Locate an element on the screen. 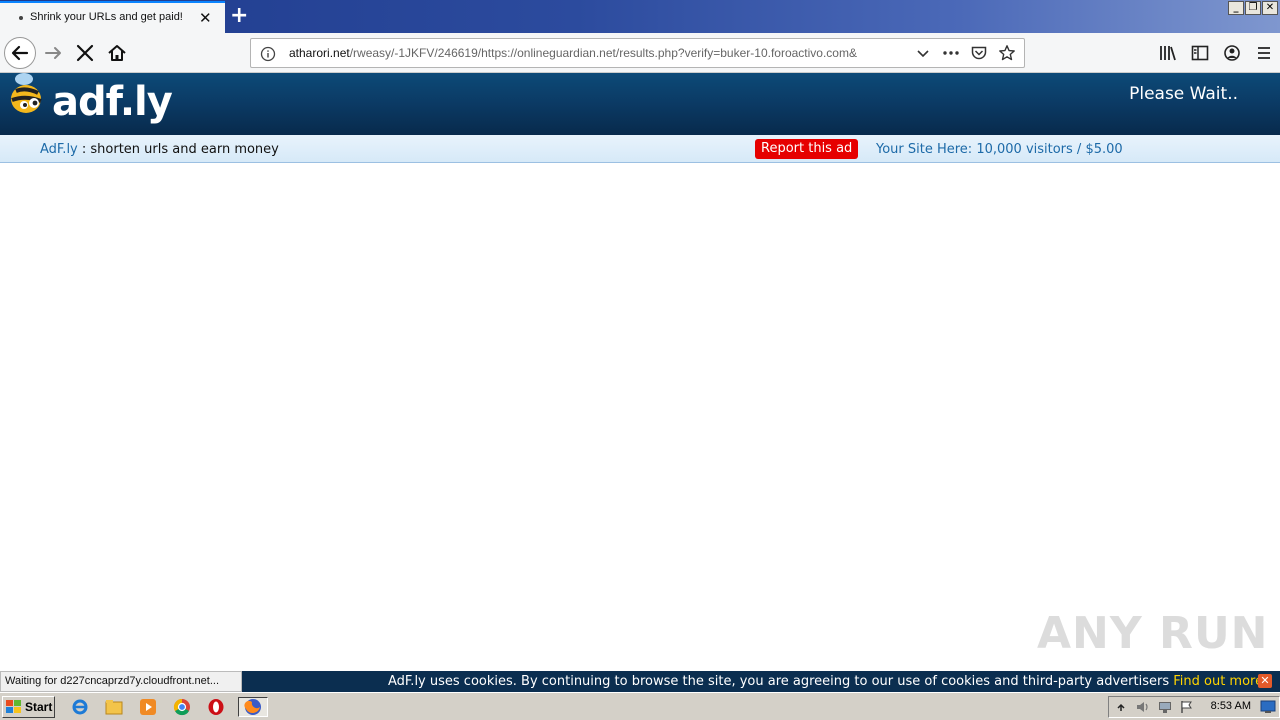 Image resolution: width=1280 pixels, height=720 pixels. chrome-icon is located at coordinates (182, 707).